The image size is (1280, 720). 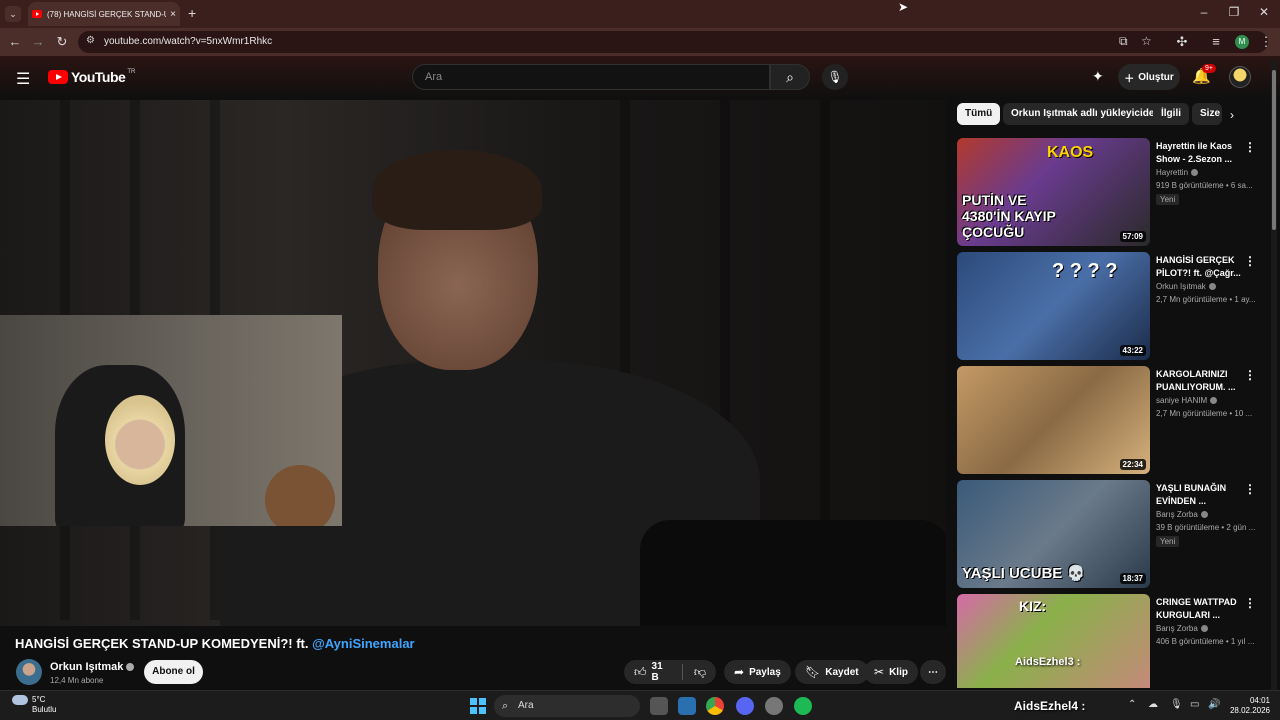 I want to click on discord-icon, so click(x=745, y=706).